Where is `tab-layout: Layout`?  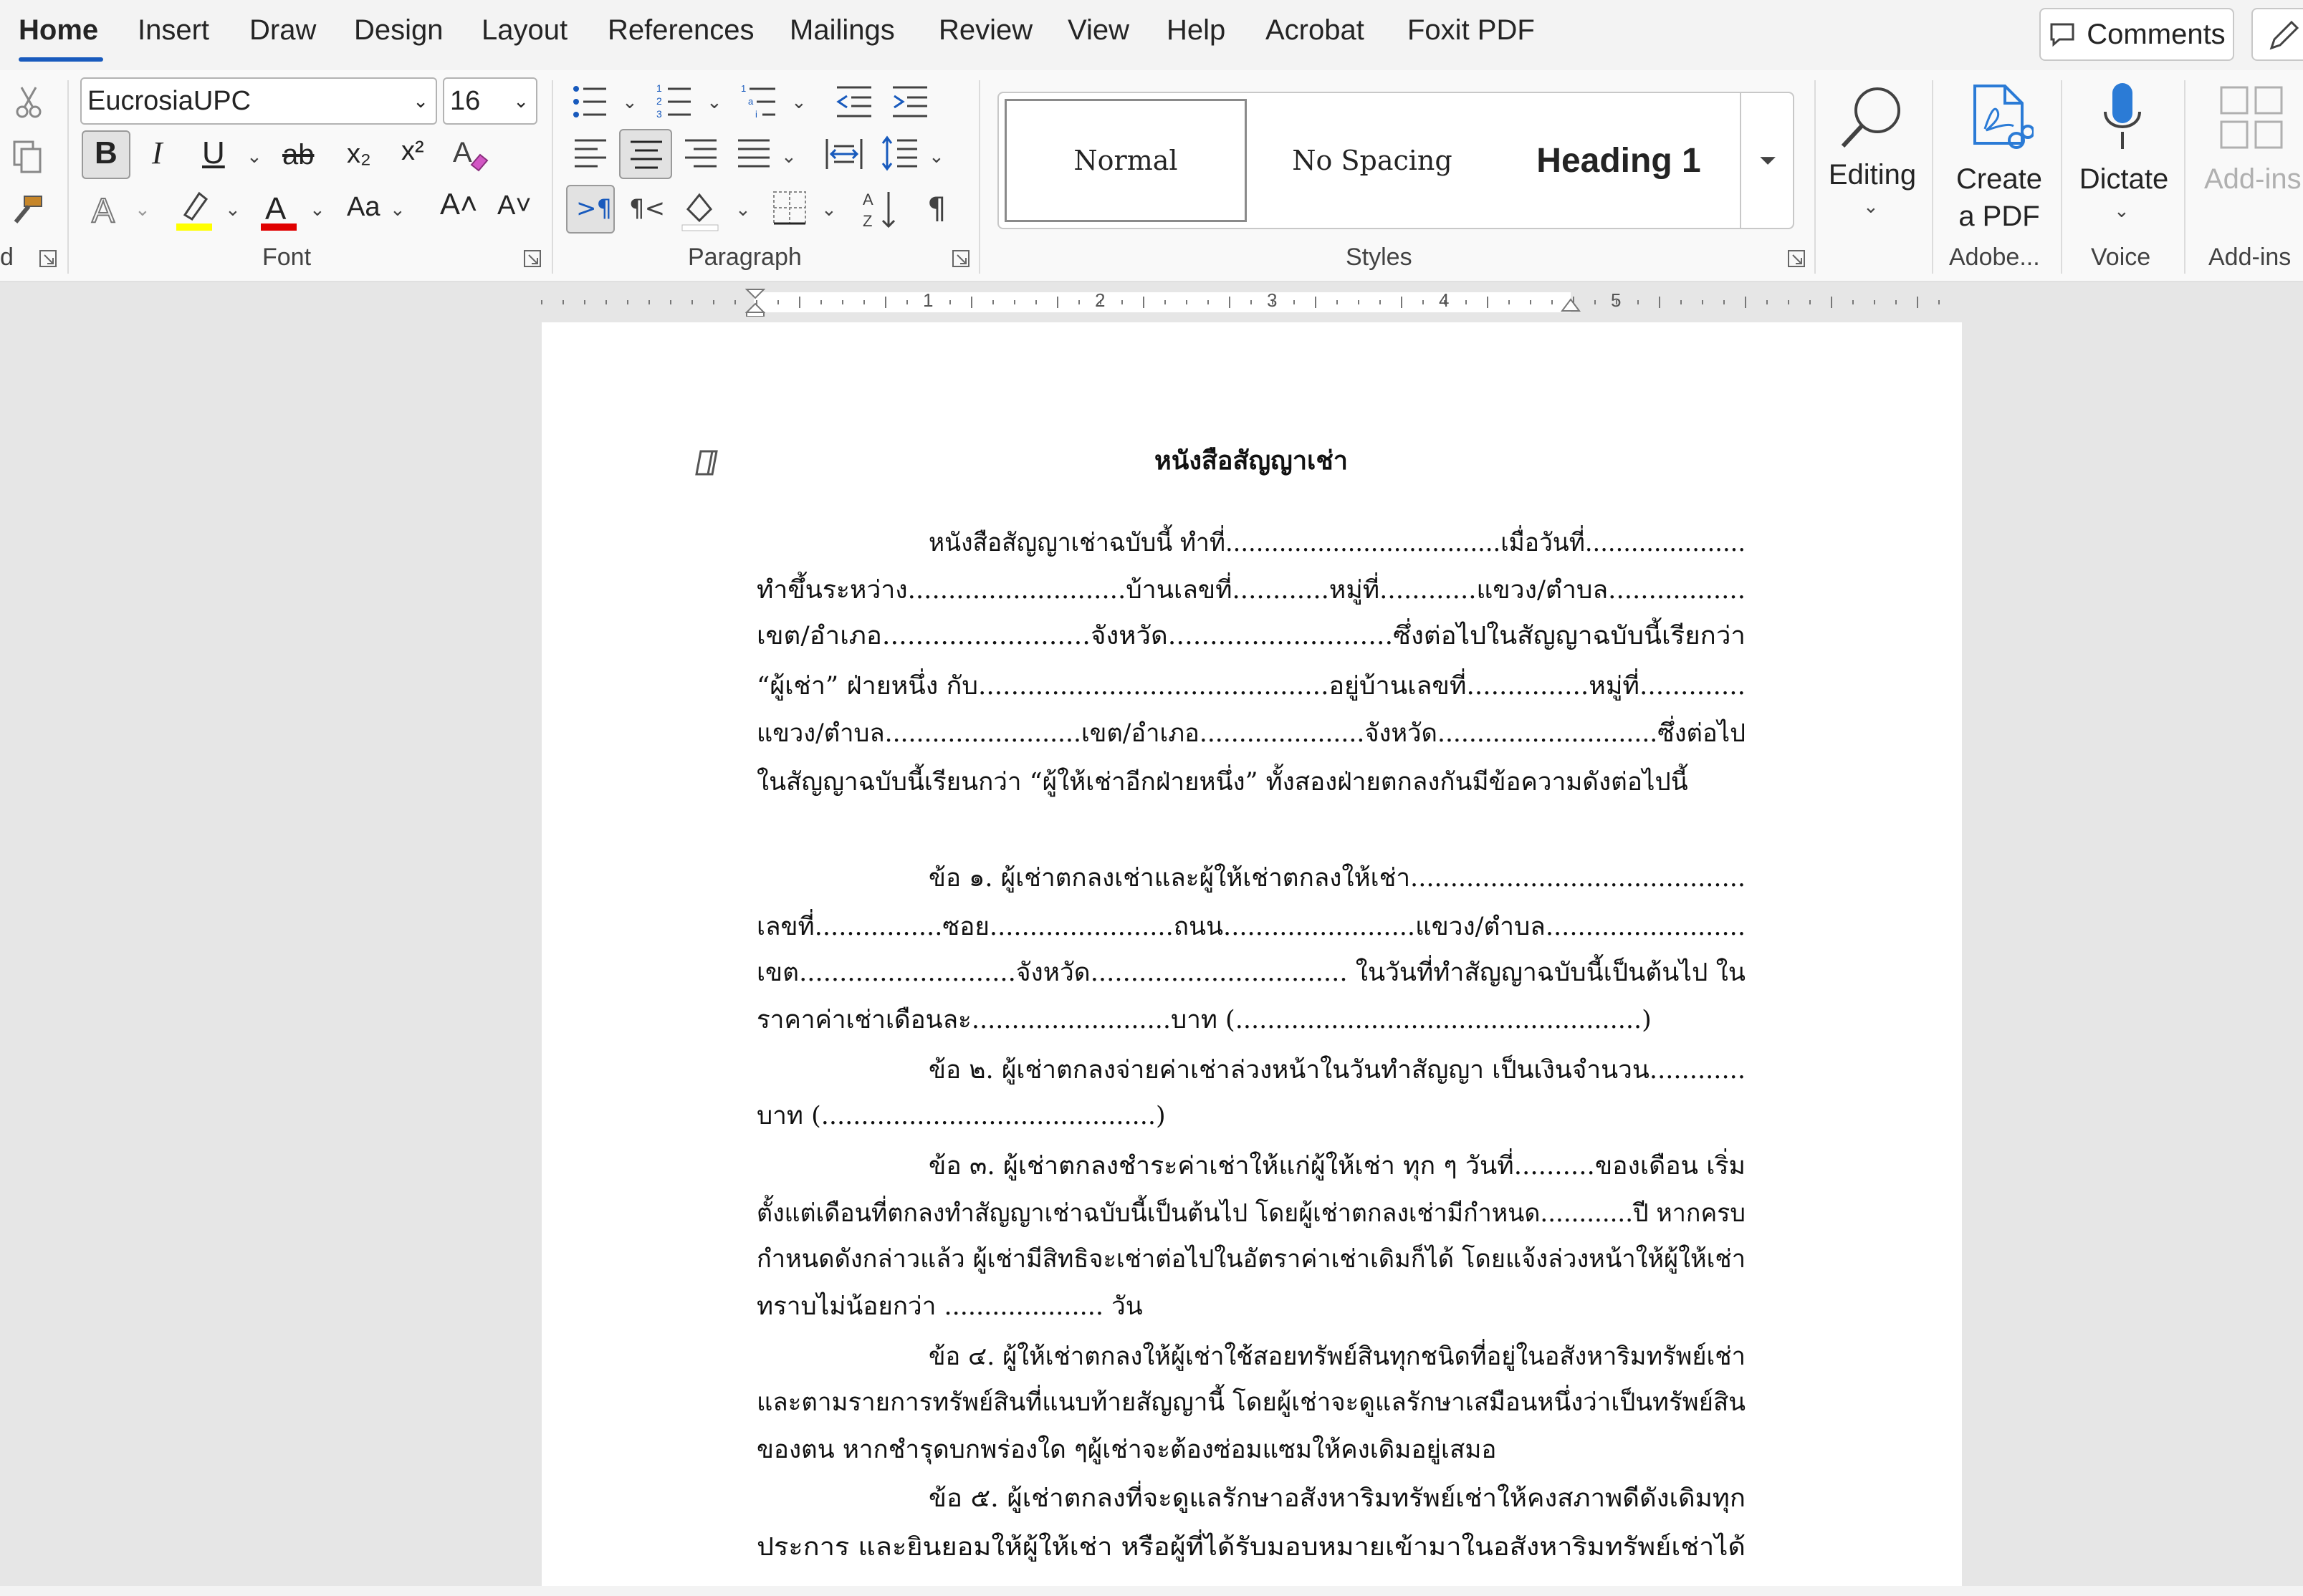
tab-layout: Layout is located at coordinates (525, 31).